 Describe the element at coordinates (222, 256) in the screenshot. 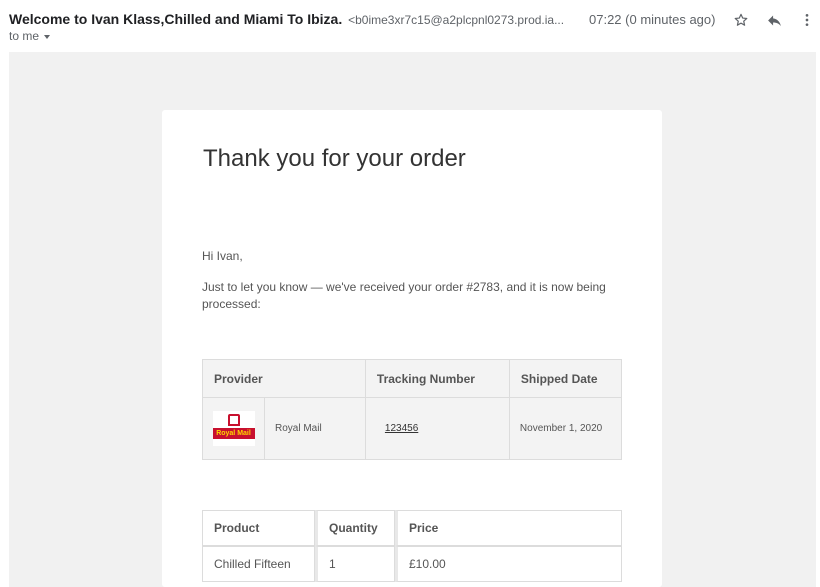

I see `greeting: Hi Ivan,` at that location.